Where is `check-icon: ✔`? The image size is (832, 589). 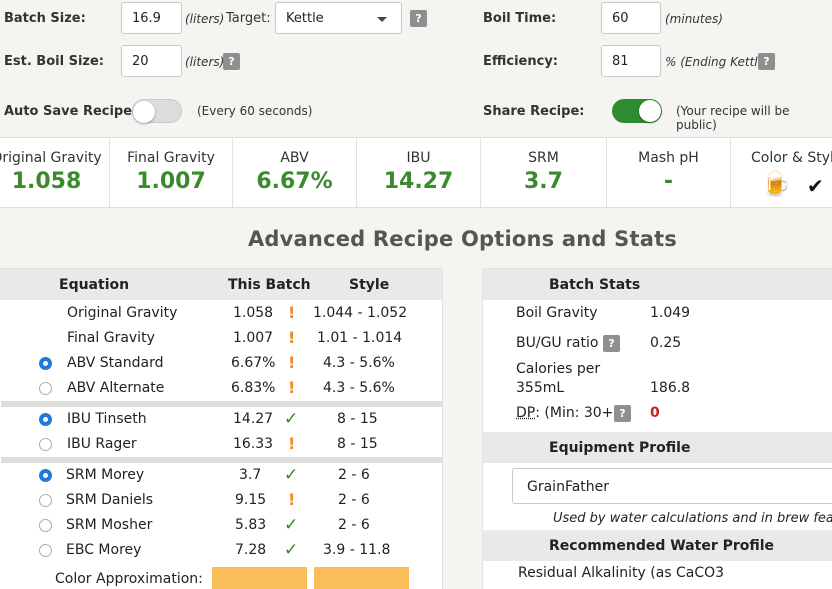 check-icon: ✔ is located at coordinates (815, 186).